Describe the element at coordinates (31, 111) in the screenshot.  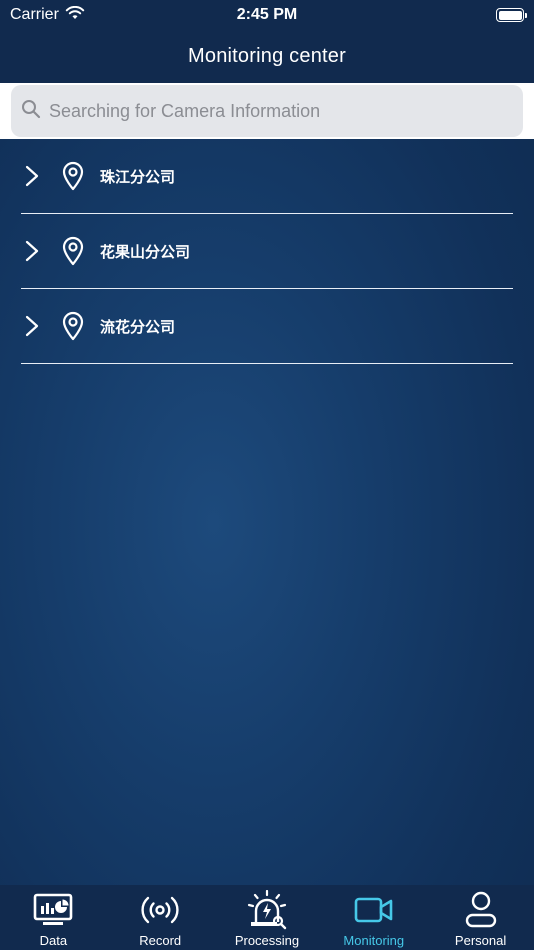
I see `search-icon` at that location.